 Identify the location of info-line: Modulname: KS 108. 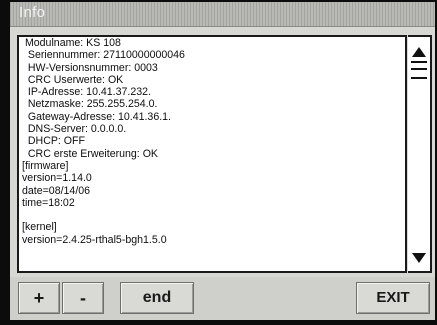
(71, 43).